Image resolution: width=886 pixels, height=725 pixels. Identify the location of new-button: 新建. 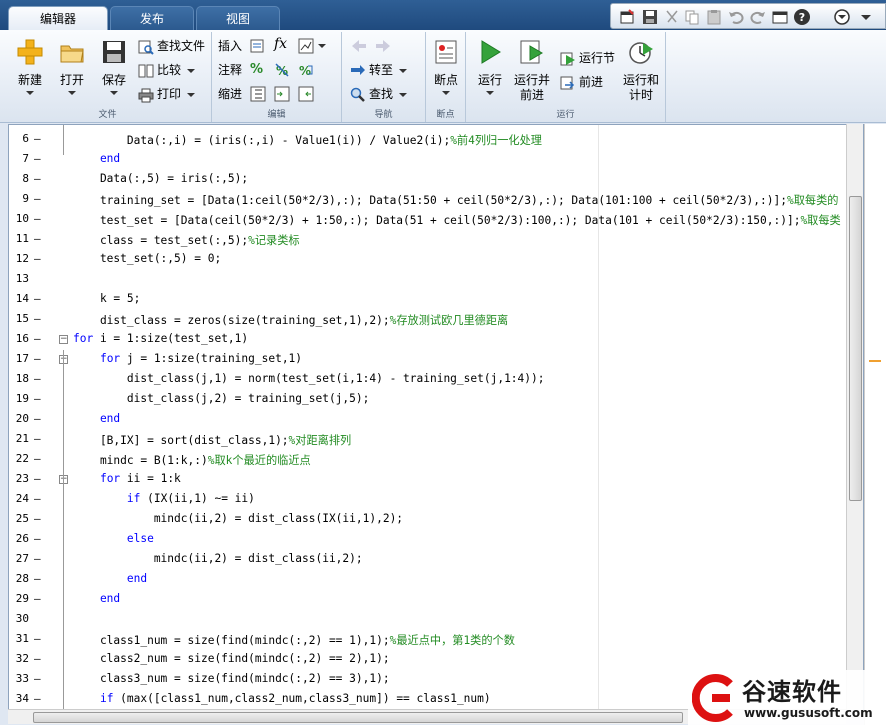
(30, 65).